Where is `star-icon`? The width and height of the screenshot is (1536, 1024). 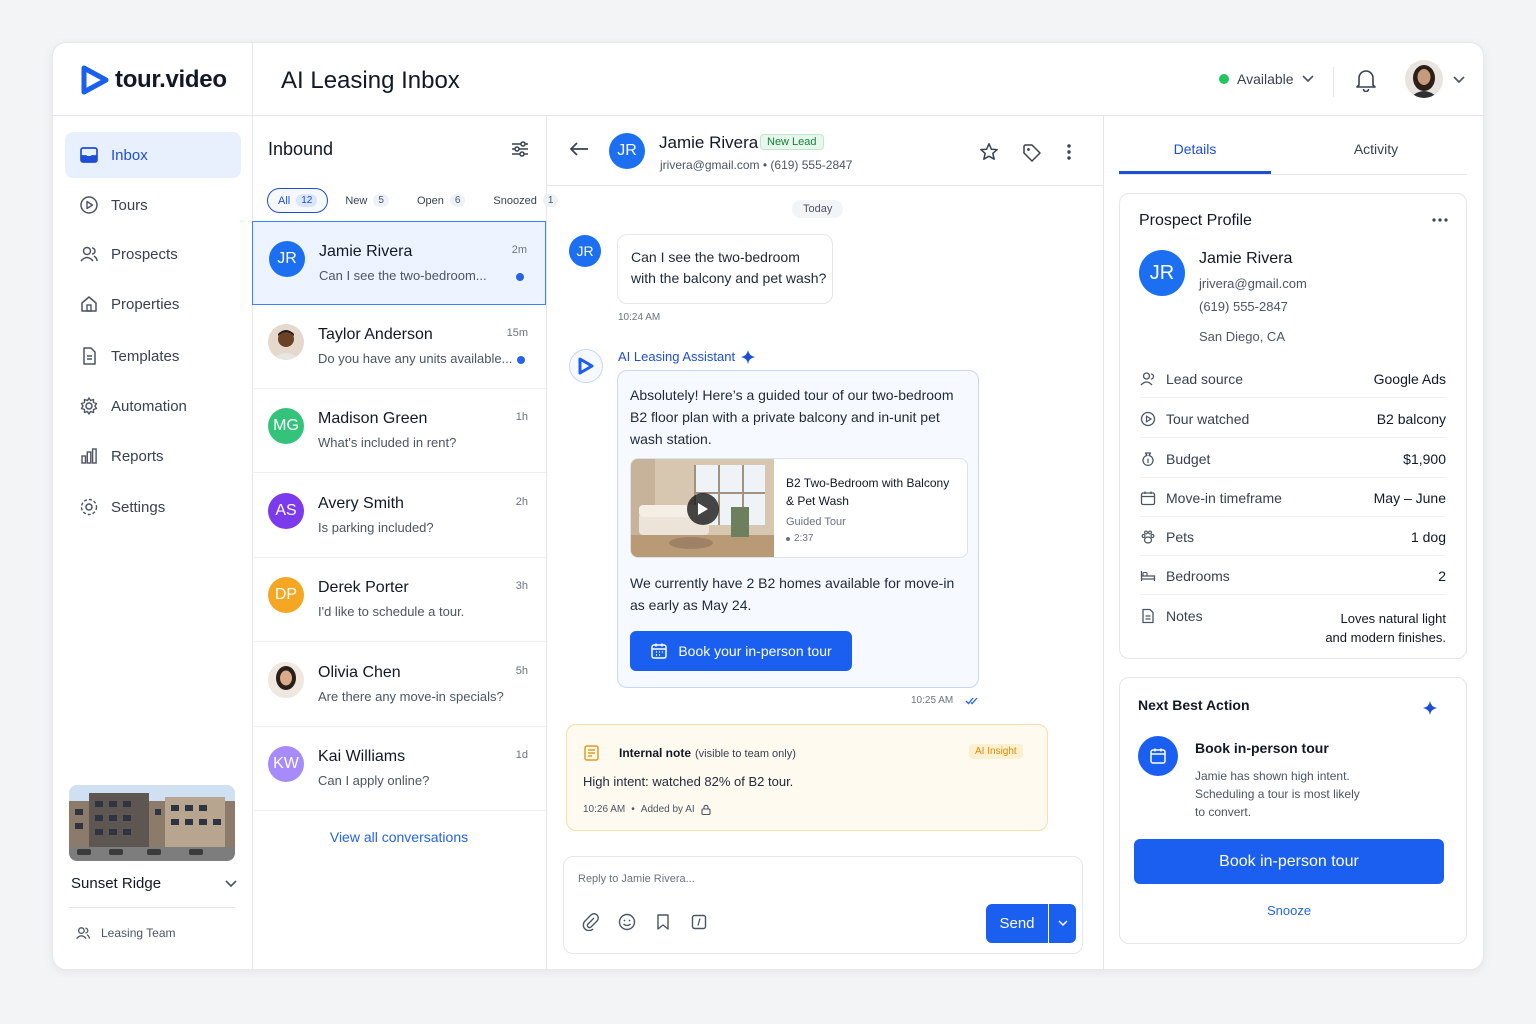
star-icon is located at coordinates (989, 151).